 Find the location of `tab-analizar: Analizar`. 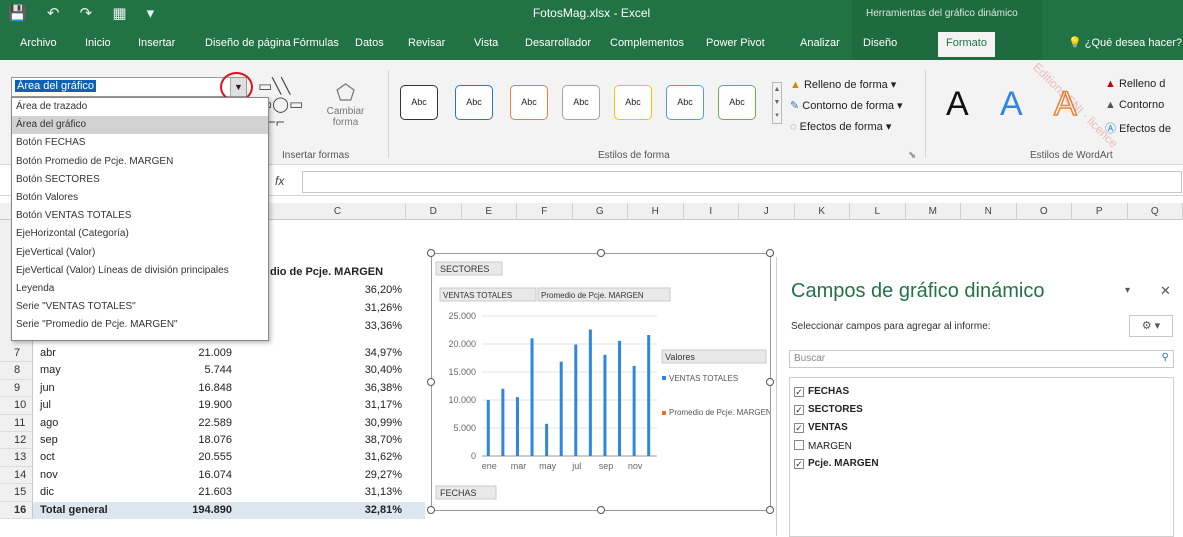

tab-analizar: Analizar is located at coordinates (820, 43).